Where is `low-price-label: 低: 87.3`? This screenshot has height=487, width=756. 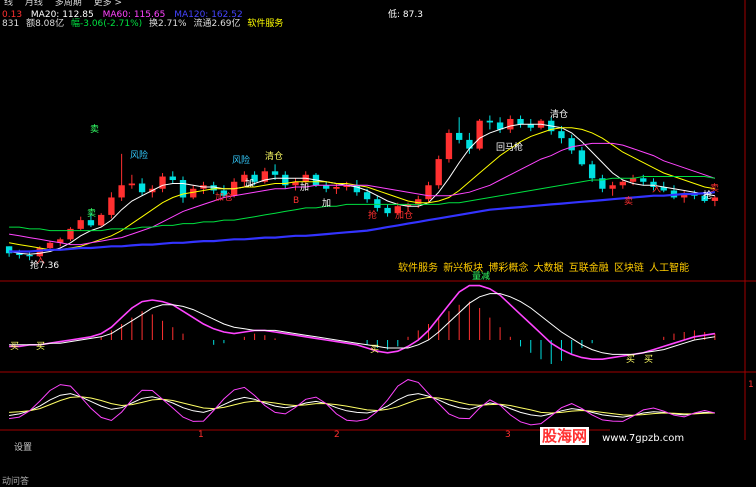
low-price-label: 低: 87.3 is located at coordinates (405, 15).